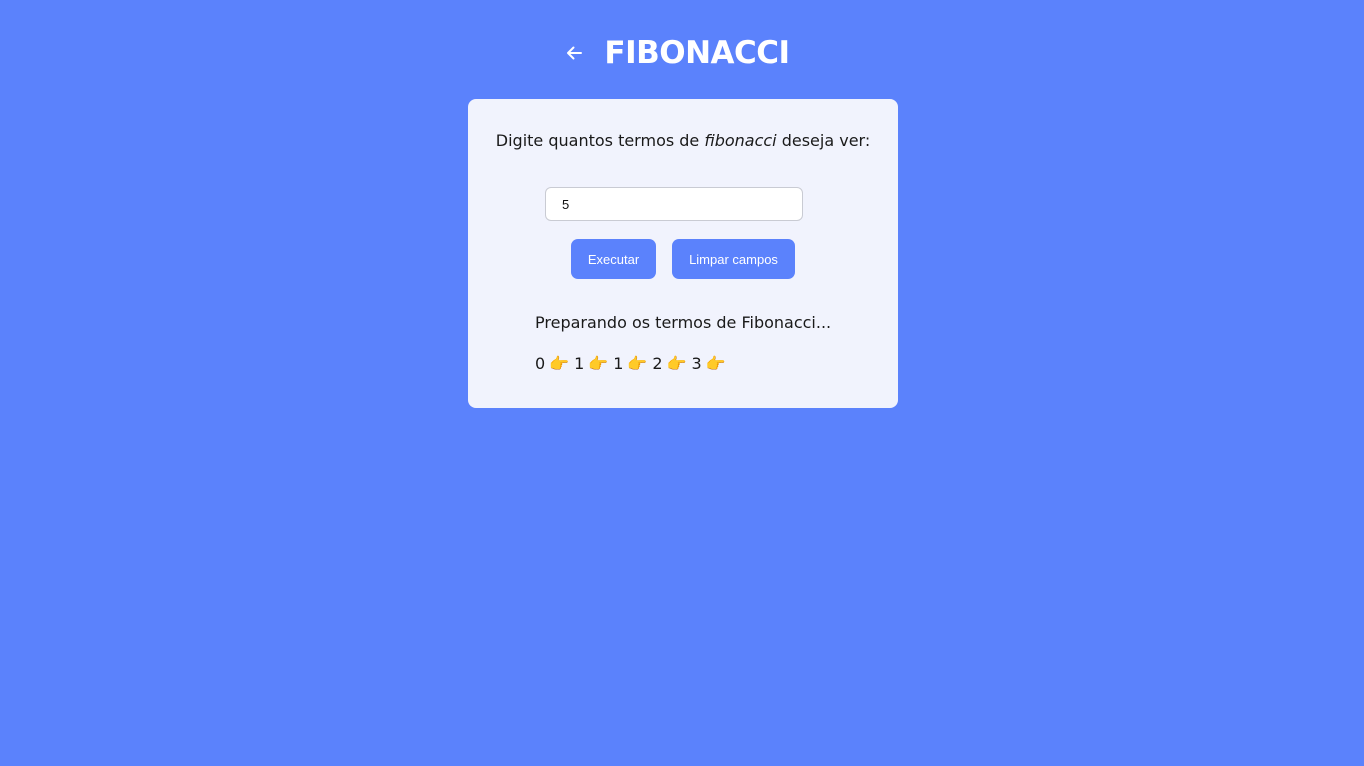  Describe the element at coordinates (613, 259) in the screenshot. I see `execute-button: Executar` at that location.